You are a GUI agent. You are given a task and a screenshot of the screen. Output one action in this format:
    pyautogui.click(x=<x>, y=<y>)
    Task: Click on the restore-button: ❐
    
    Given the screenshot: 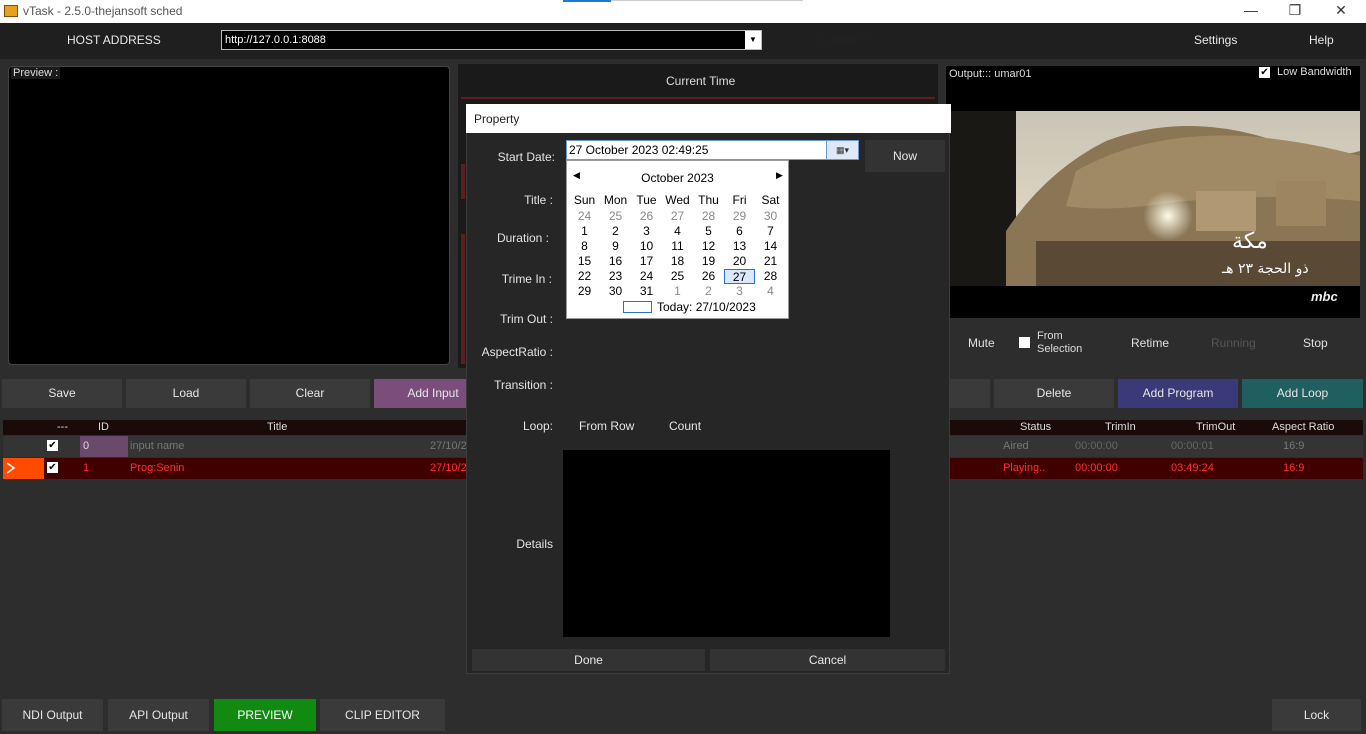 What is the action you would take?
    pyautogui.click(x=1295, y=11)
    